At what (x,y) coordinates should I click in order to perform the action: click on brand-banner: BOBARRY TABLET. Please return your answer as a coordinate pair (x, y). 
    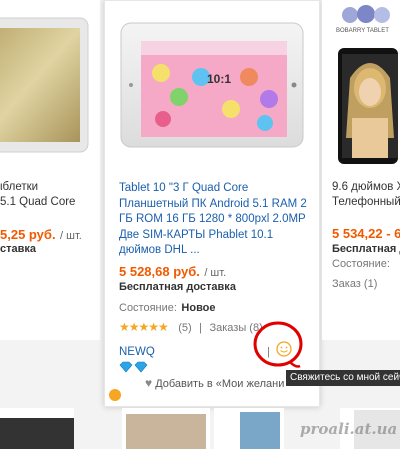
    Looking at the image, I should click on (368, 22).